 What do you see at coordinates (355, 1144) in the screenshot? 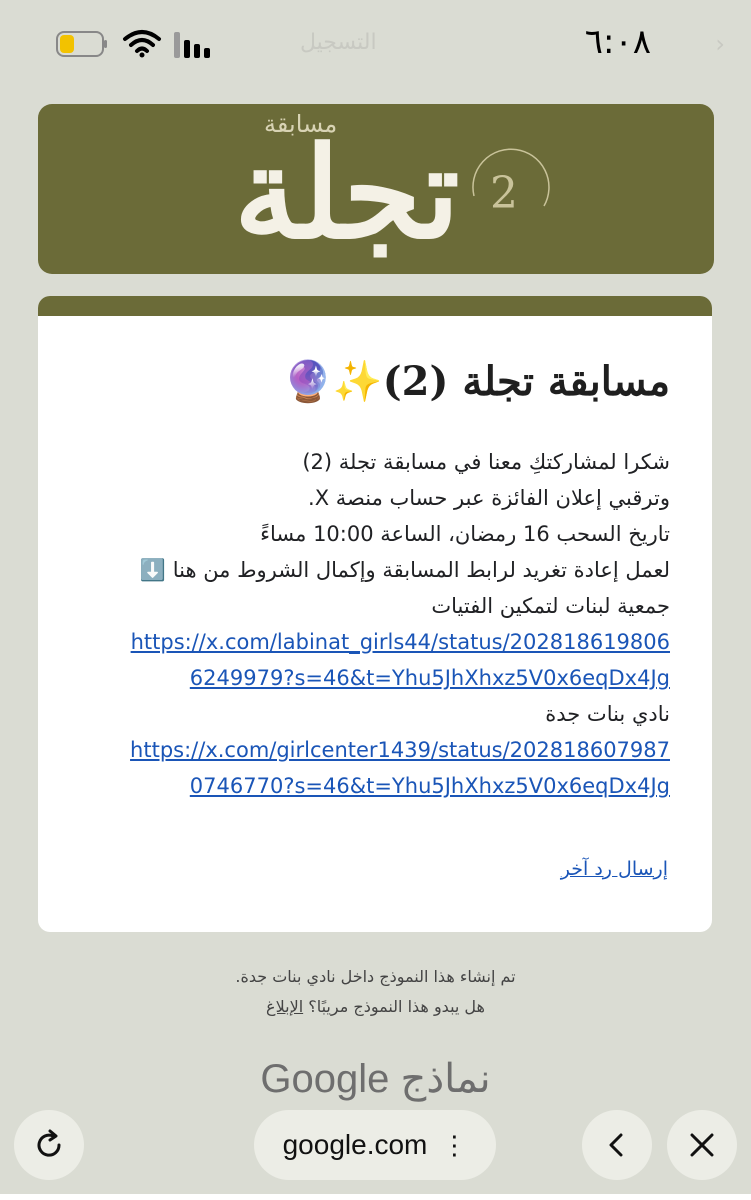
I see `url-text: google.com` at bounding box center [355, 1144].